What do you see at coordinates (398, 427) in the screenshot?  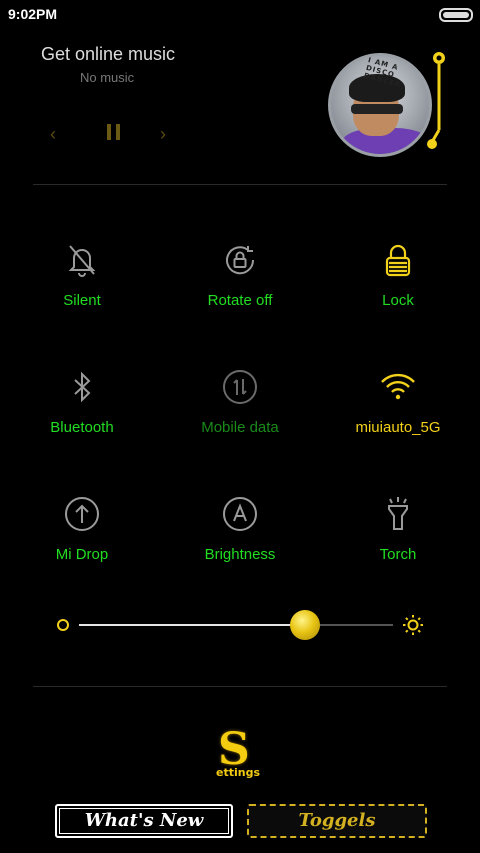 I see `toggle-label: miuiauto_5G` at bounding box center [398, 427].